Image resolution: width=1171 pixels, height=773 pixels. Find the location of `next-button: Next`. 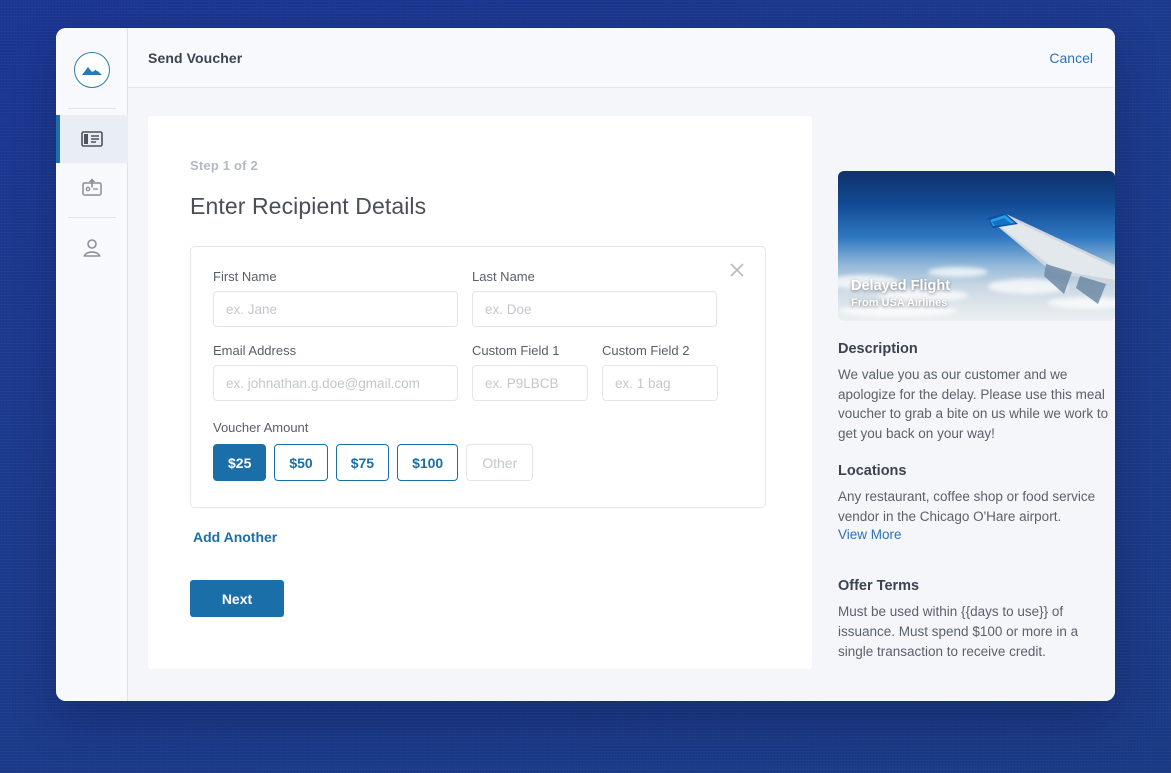

next-button: Next is located at coordinates (237, 598).